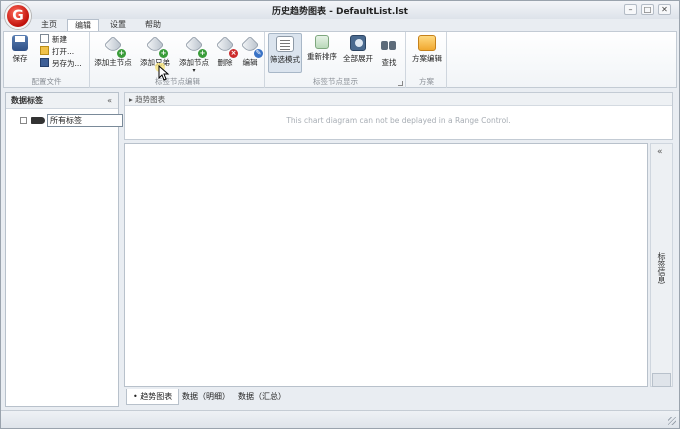 The width and height of the screenshot is (680, 429). I want to click on save-button: 保存, so click(20, 49).